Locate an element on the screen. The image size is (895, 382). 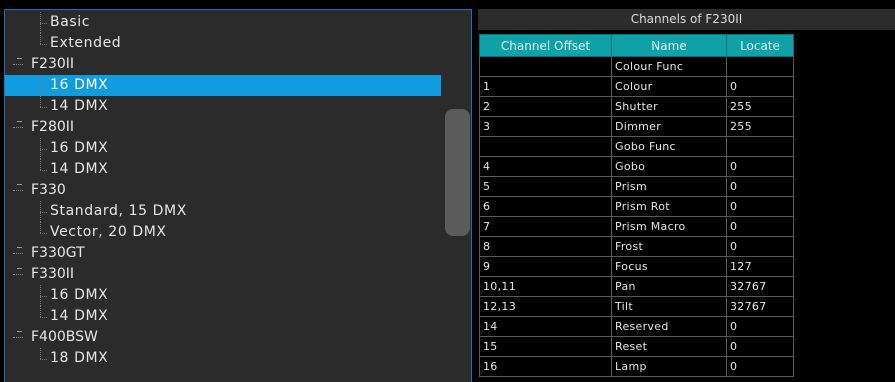
table-row: 7 Prism Macro 0 is located at coordinates (636, 226).